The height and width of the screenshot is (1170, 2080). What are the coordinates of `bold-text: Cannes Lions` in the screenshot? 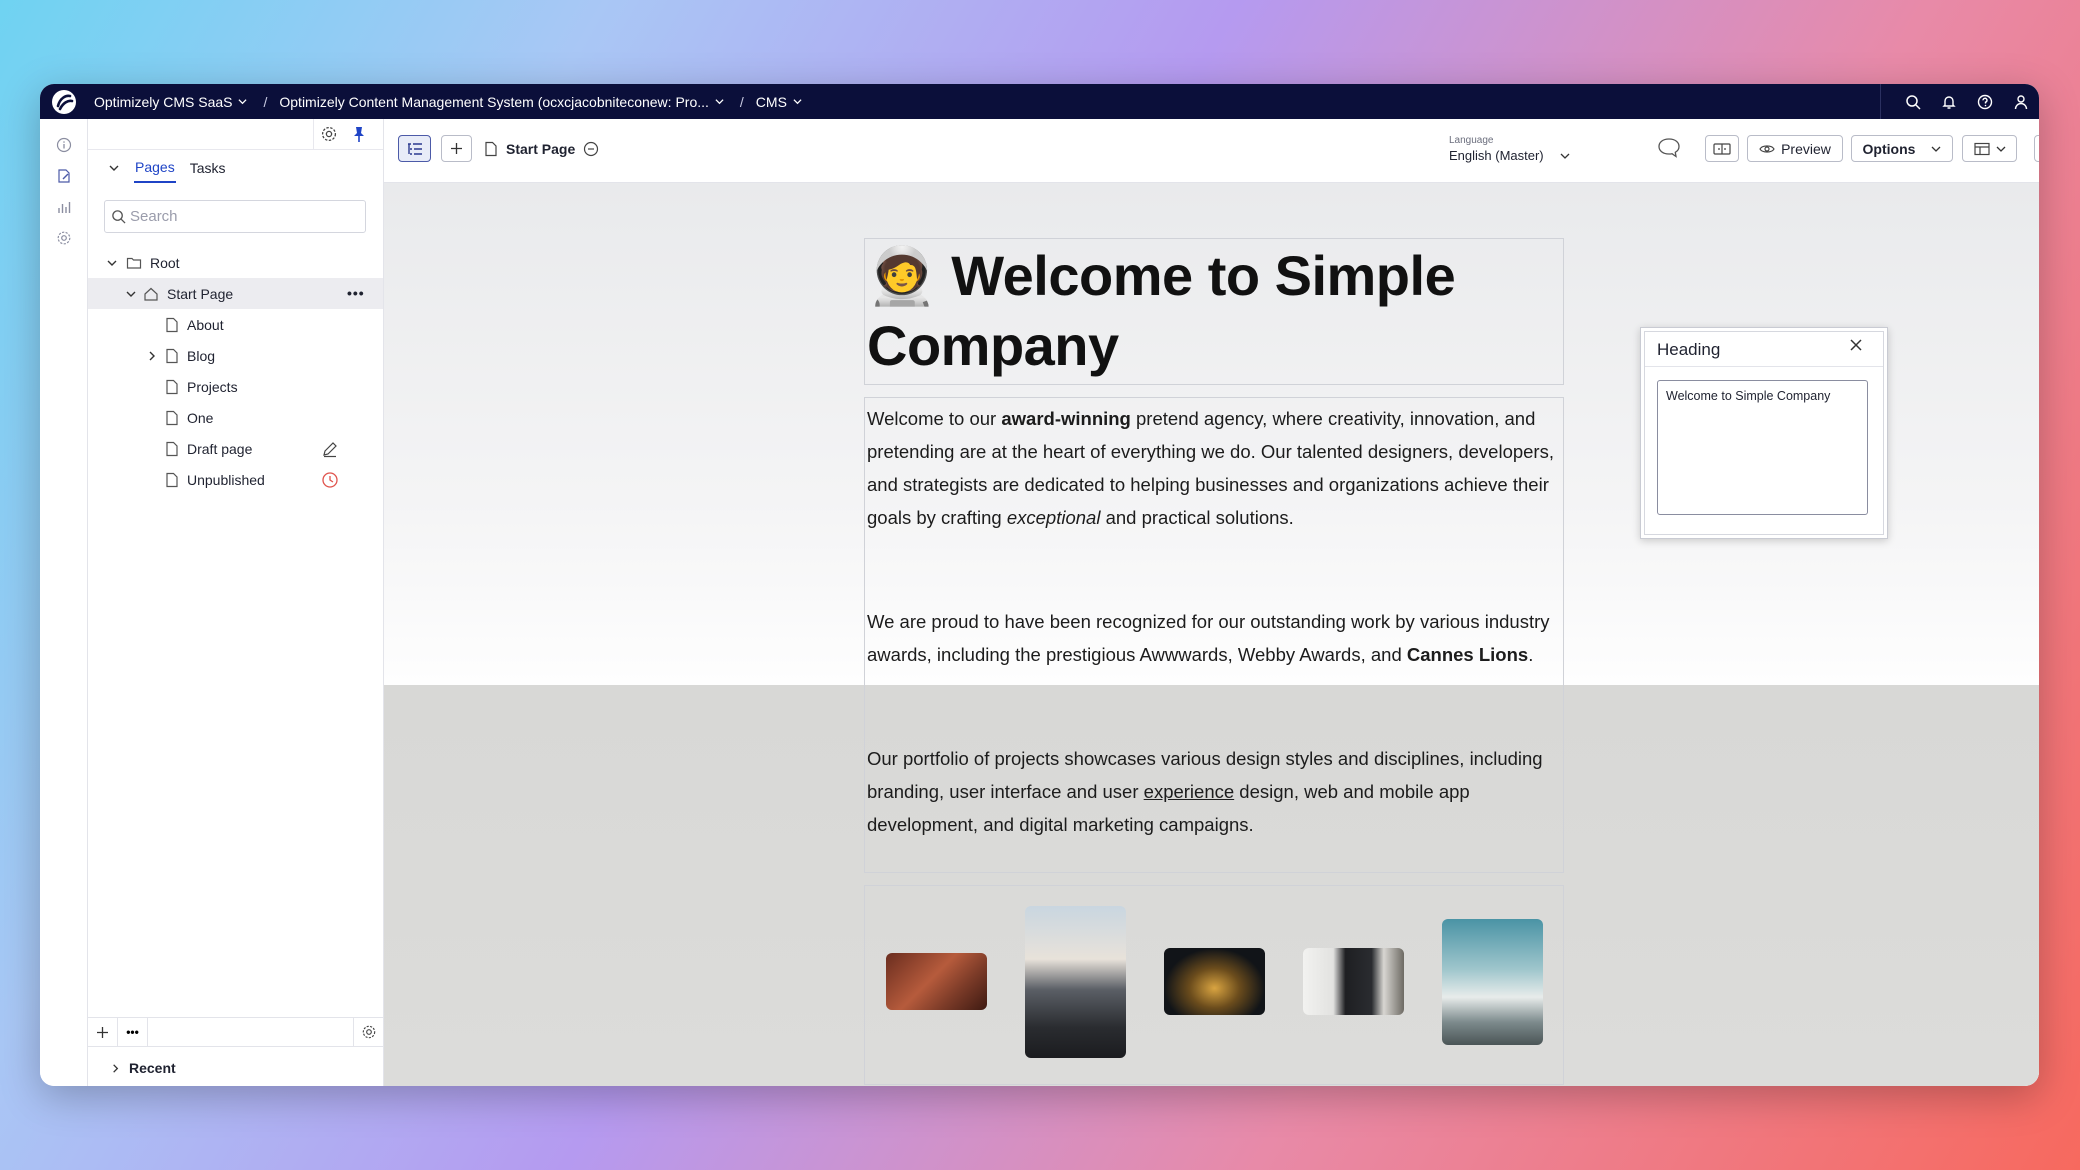 It's located at (1467, 654).